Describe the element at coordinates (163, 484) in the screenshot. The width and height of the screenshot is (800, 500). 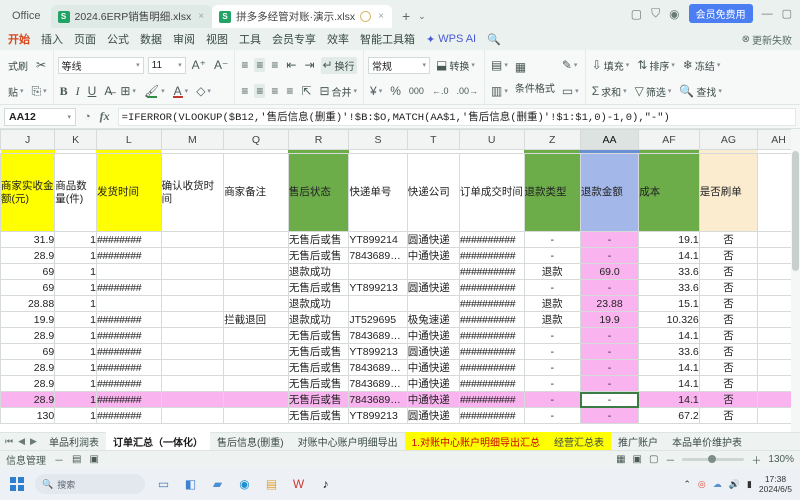
I see `taskview-icon: ▭` at that location.